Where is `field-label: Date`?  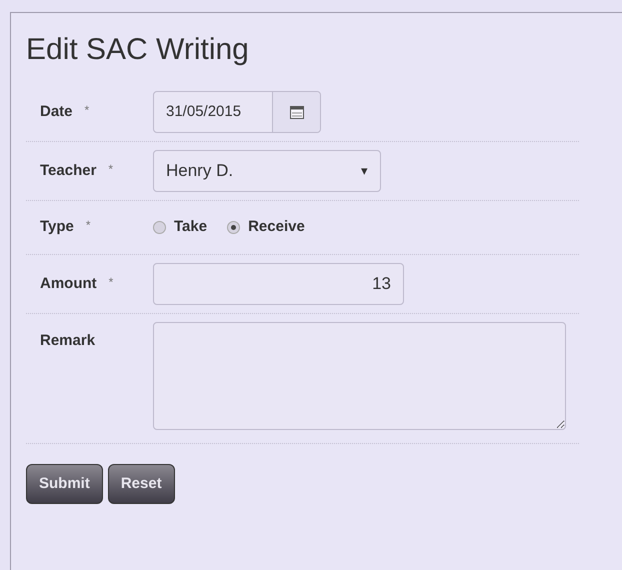 field-label: Date is located at coordinates (56, 112).